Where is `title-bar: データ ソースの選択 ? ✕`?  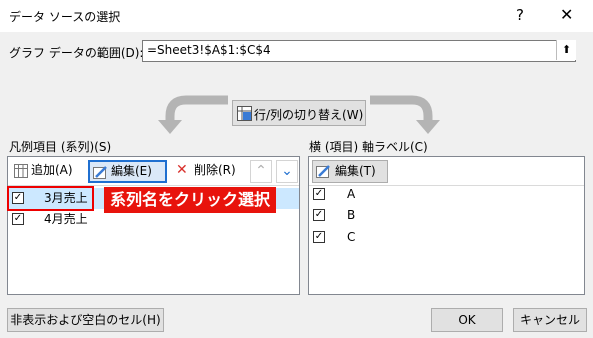
title-bar: データ ソースの選択 ? ✕ is located at coordinates (296, 16).